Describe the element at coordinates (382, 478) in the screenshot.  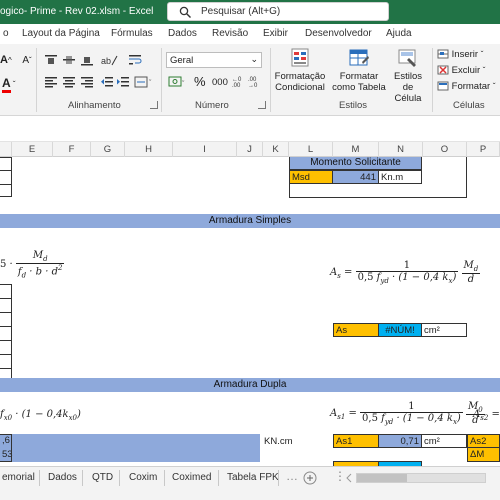
I see `scrollbar-thumb` at that location.